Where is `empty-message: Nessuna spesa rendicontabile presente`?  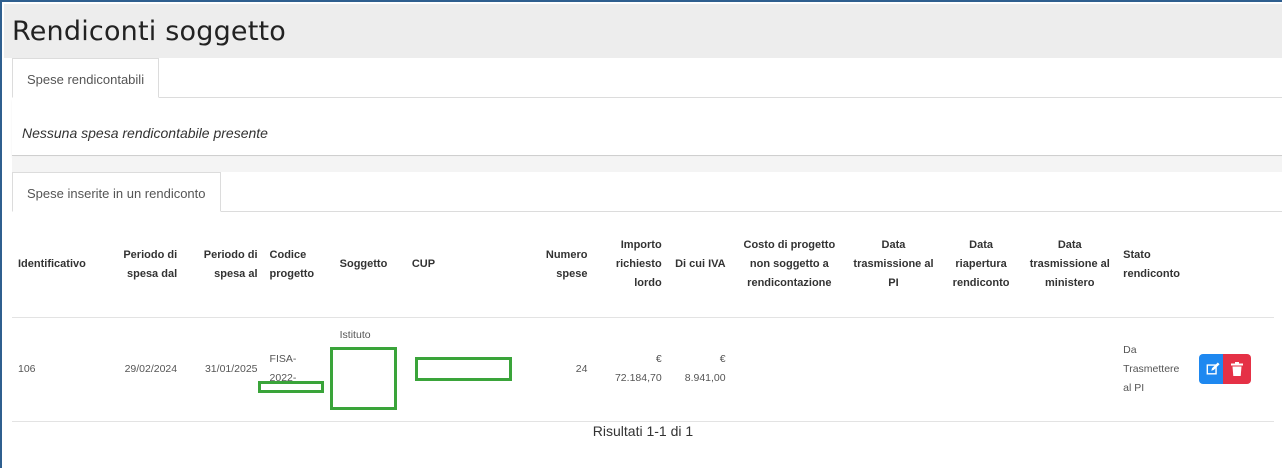 empty-message: Nessuna spesa rendicontabile presente is located at coordinates (145, 133).